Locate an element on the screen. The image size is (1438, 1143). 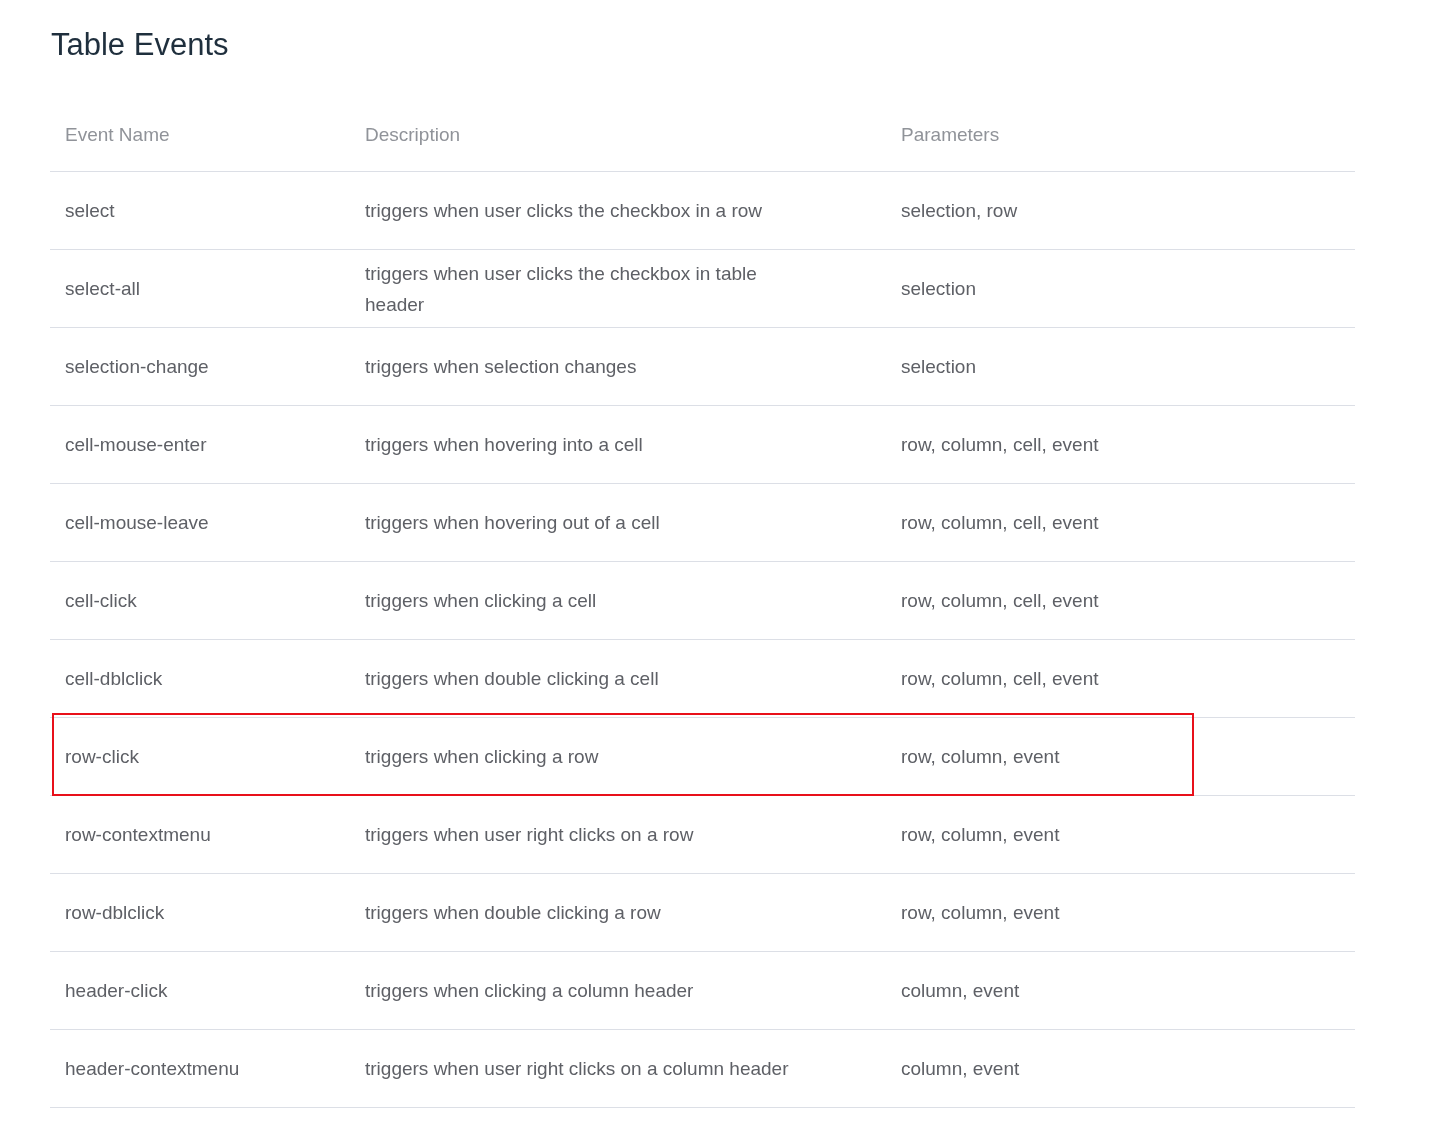
table-cell-text: triggers when user right clicks on a column header is located at coordinates (577, 1069).